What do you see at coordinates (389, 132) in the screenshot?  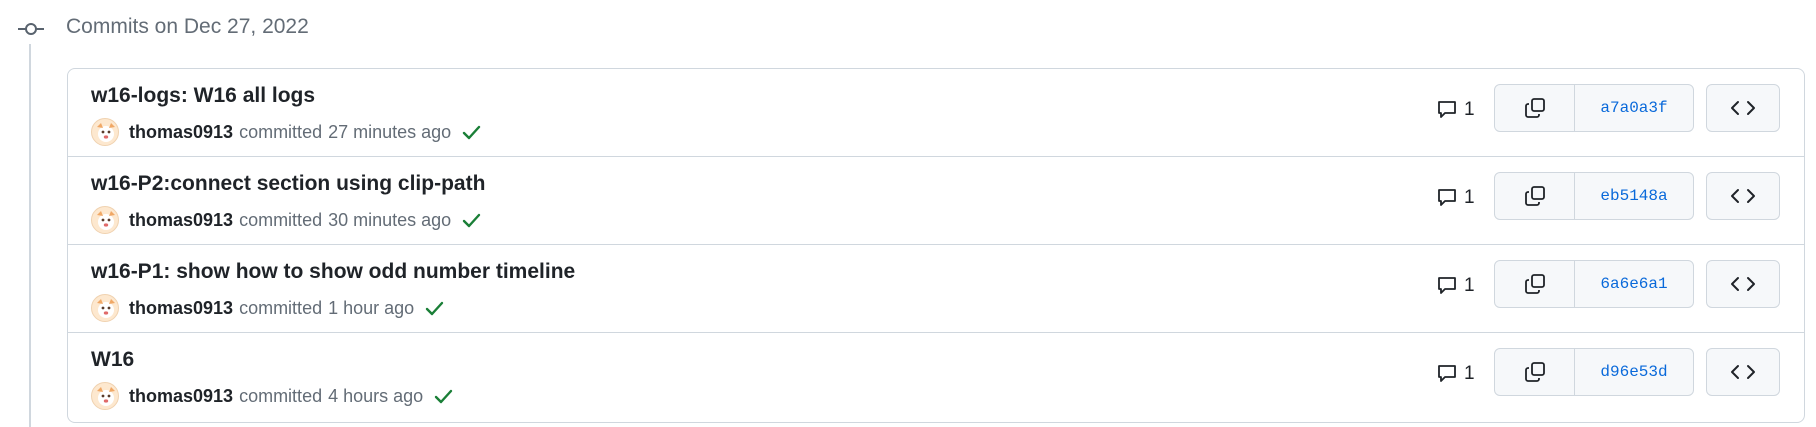 I see `commit-time: 27 minutes ago` at bounding box center [389, 132].